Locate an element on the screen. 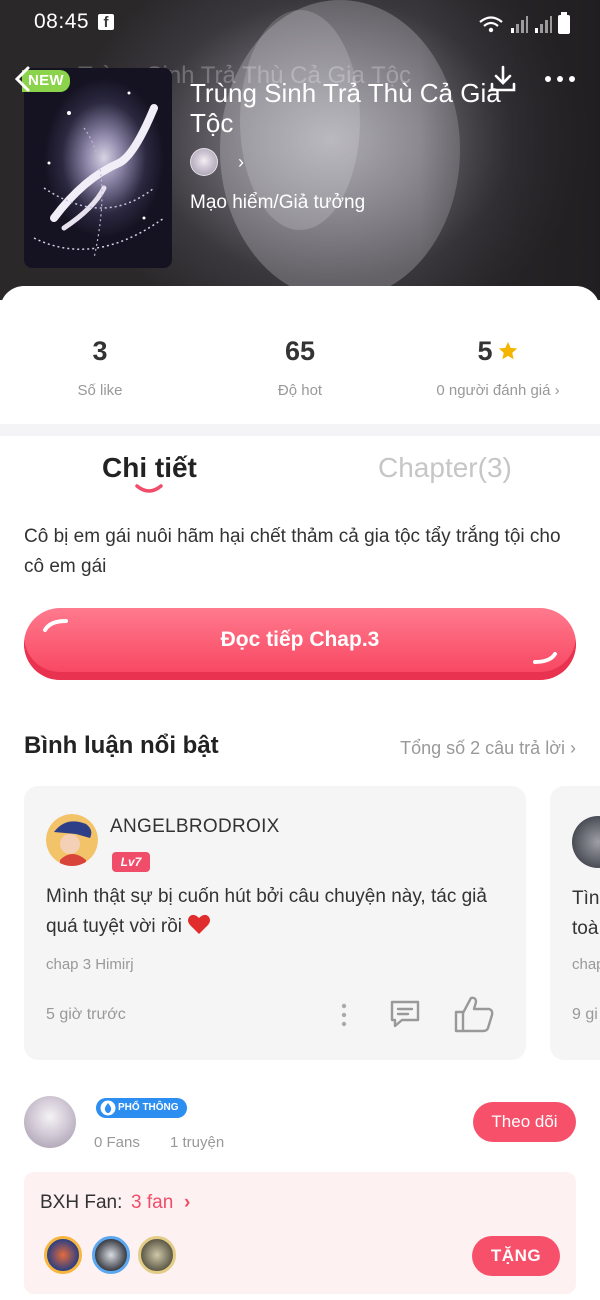 This screenshot has height=1300, width=600. level-badge: Lv7 is located at coordinates (131, 862).